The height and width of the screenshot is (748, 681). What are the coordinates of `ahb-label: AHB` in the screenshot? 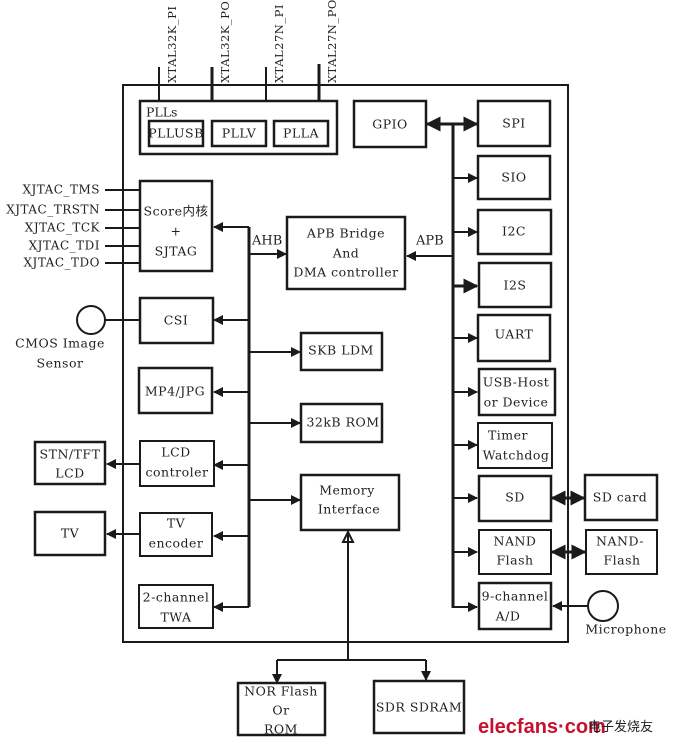 It's located at (266, 241).